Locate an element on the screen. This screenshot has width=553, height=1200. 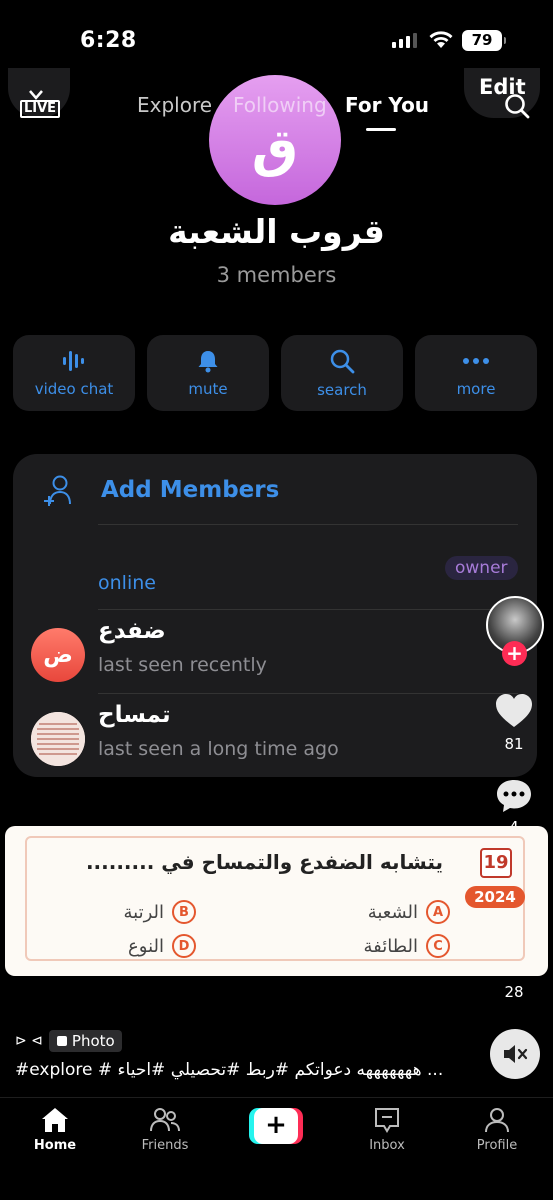
tab-following: Following is located at coordinates (280, 105).